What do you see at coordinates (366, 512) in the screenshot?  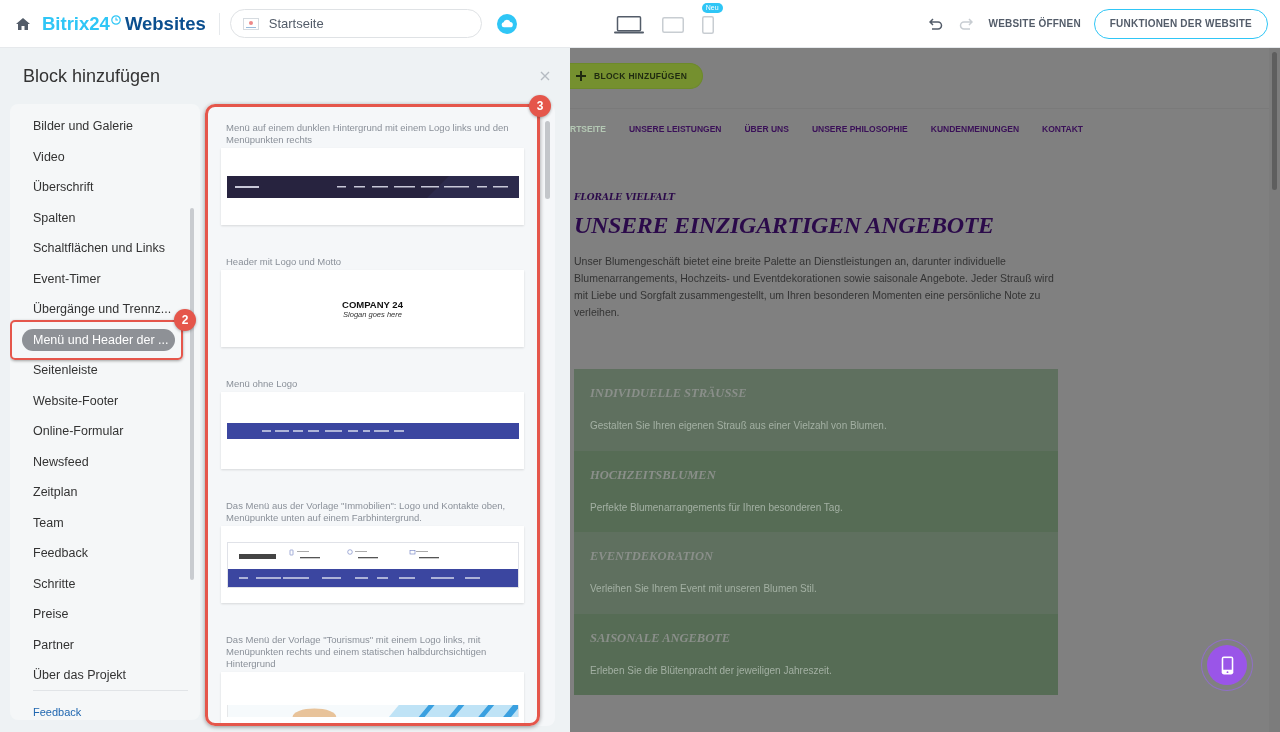 I see `block-description: Das Menü aus der Vorlage "Immobilien": Logo und Kontakte oben, Menüpunkte unten auf einem Farbhintergrund.` at bounding box center [366, 512].